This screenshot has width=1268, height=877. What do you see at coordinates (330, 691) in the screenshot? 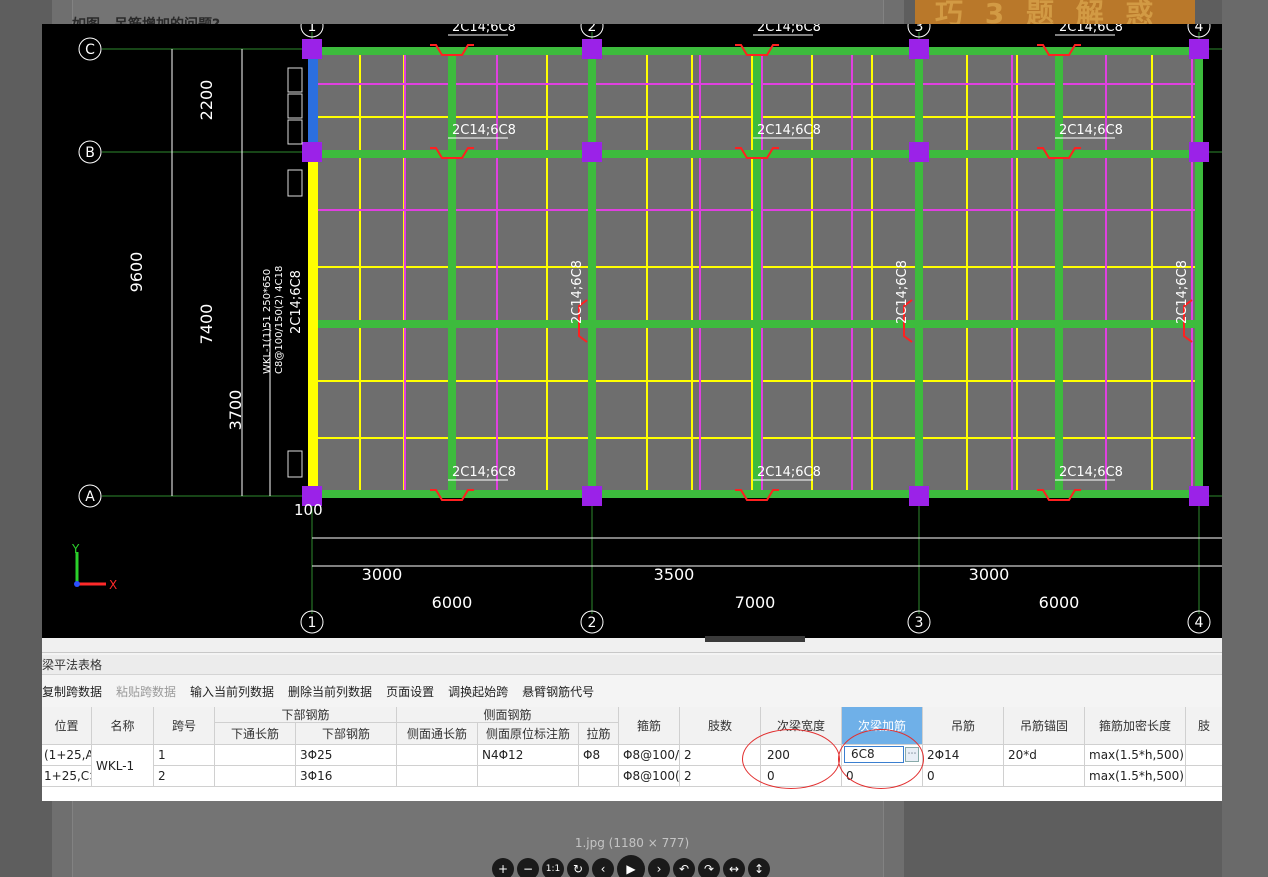
I see `delete-column-data-button: 删除当前列数据` at bounding box center [330, 691].